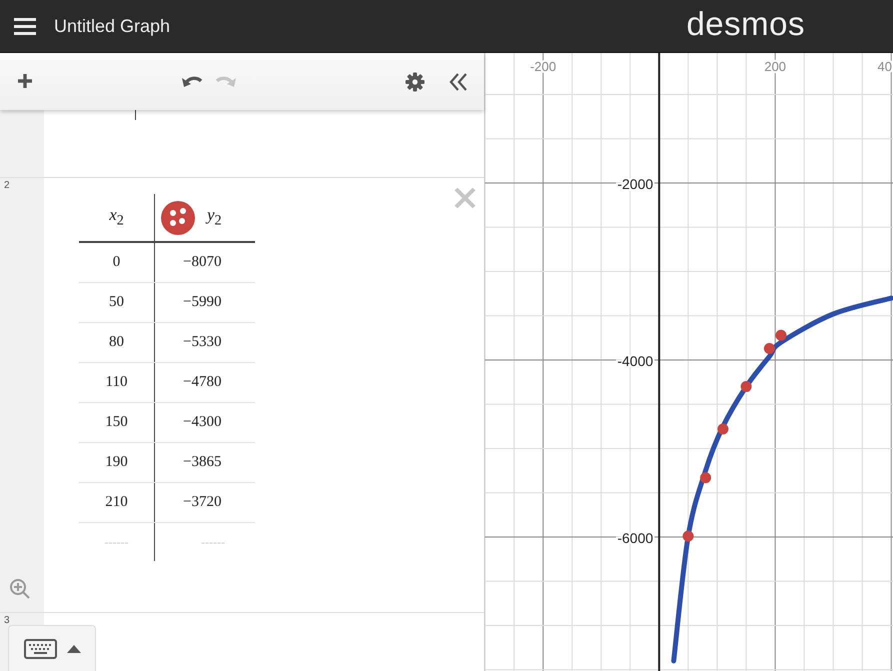  I want to click on line-number: 3, so click(7, 620).